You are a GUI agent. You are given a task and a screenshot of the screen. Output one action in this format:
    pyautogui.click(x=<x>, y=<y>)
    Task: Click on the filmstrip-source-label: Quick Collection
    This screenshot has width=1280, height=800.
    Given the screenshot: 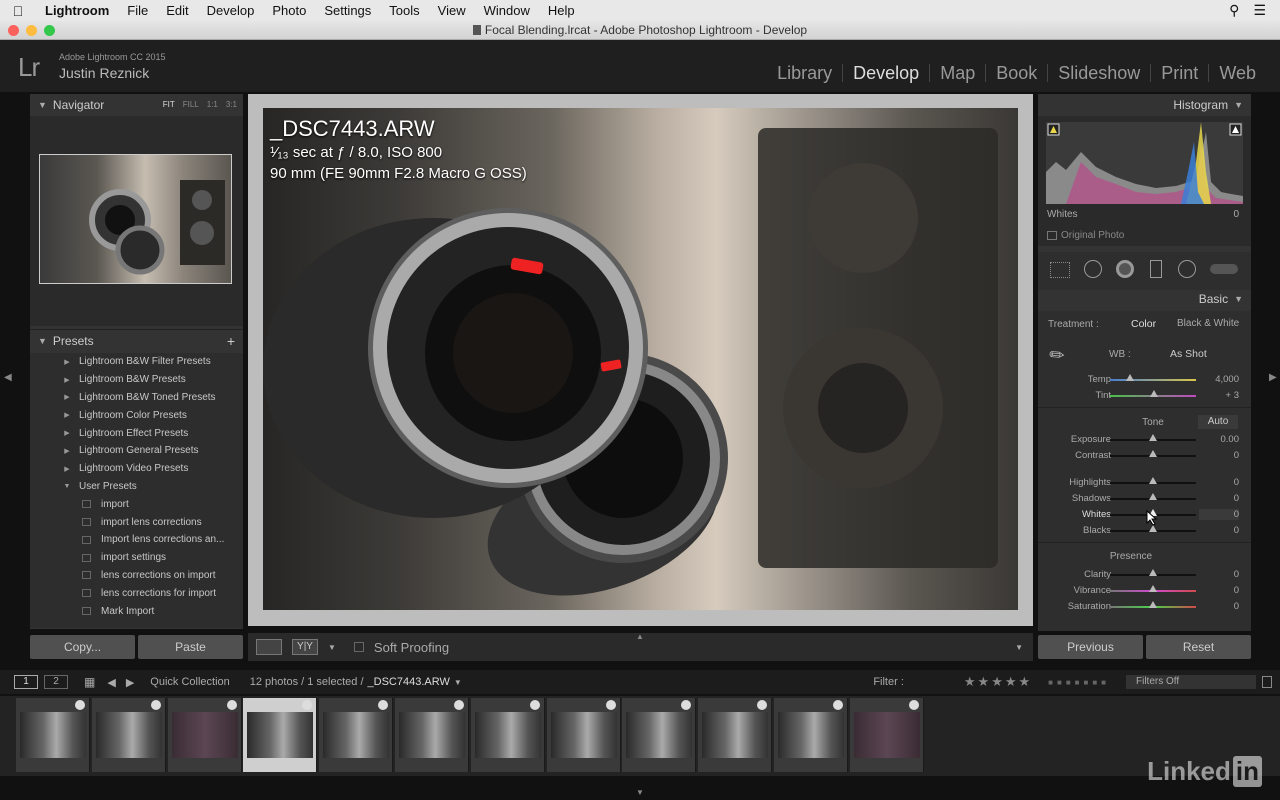 What is the action you would take?
    pyautogui.click(x=189, y=682)
    